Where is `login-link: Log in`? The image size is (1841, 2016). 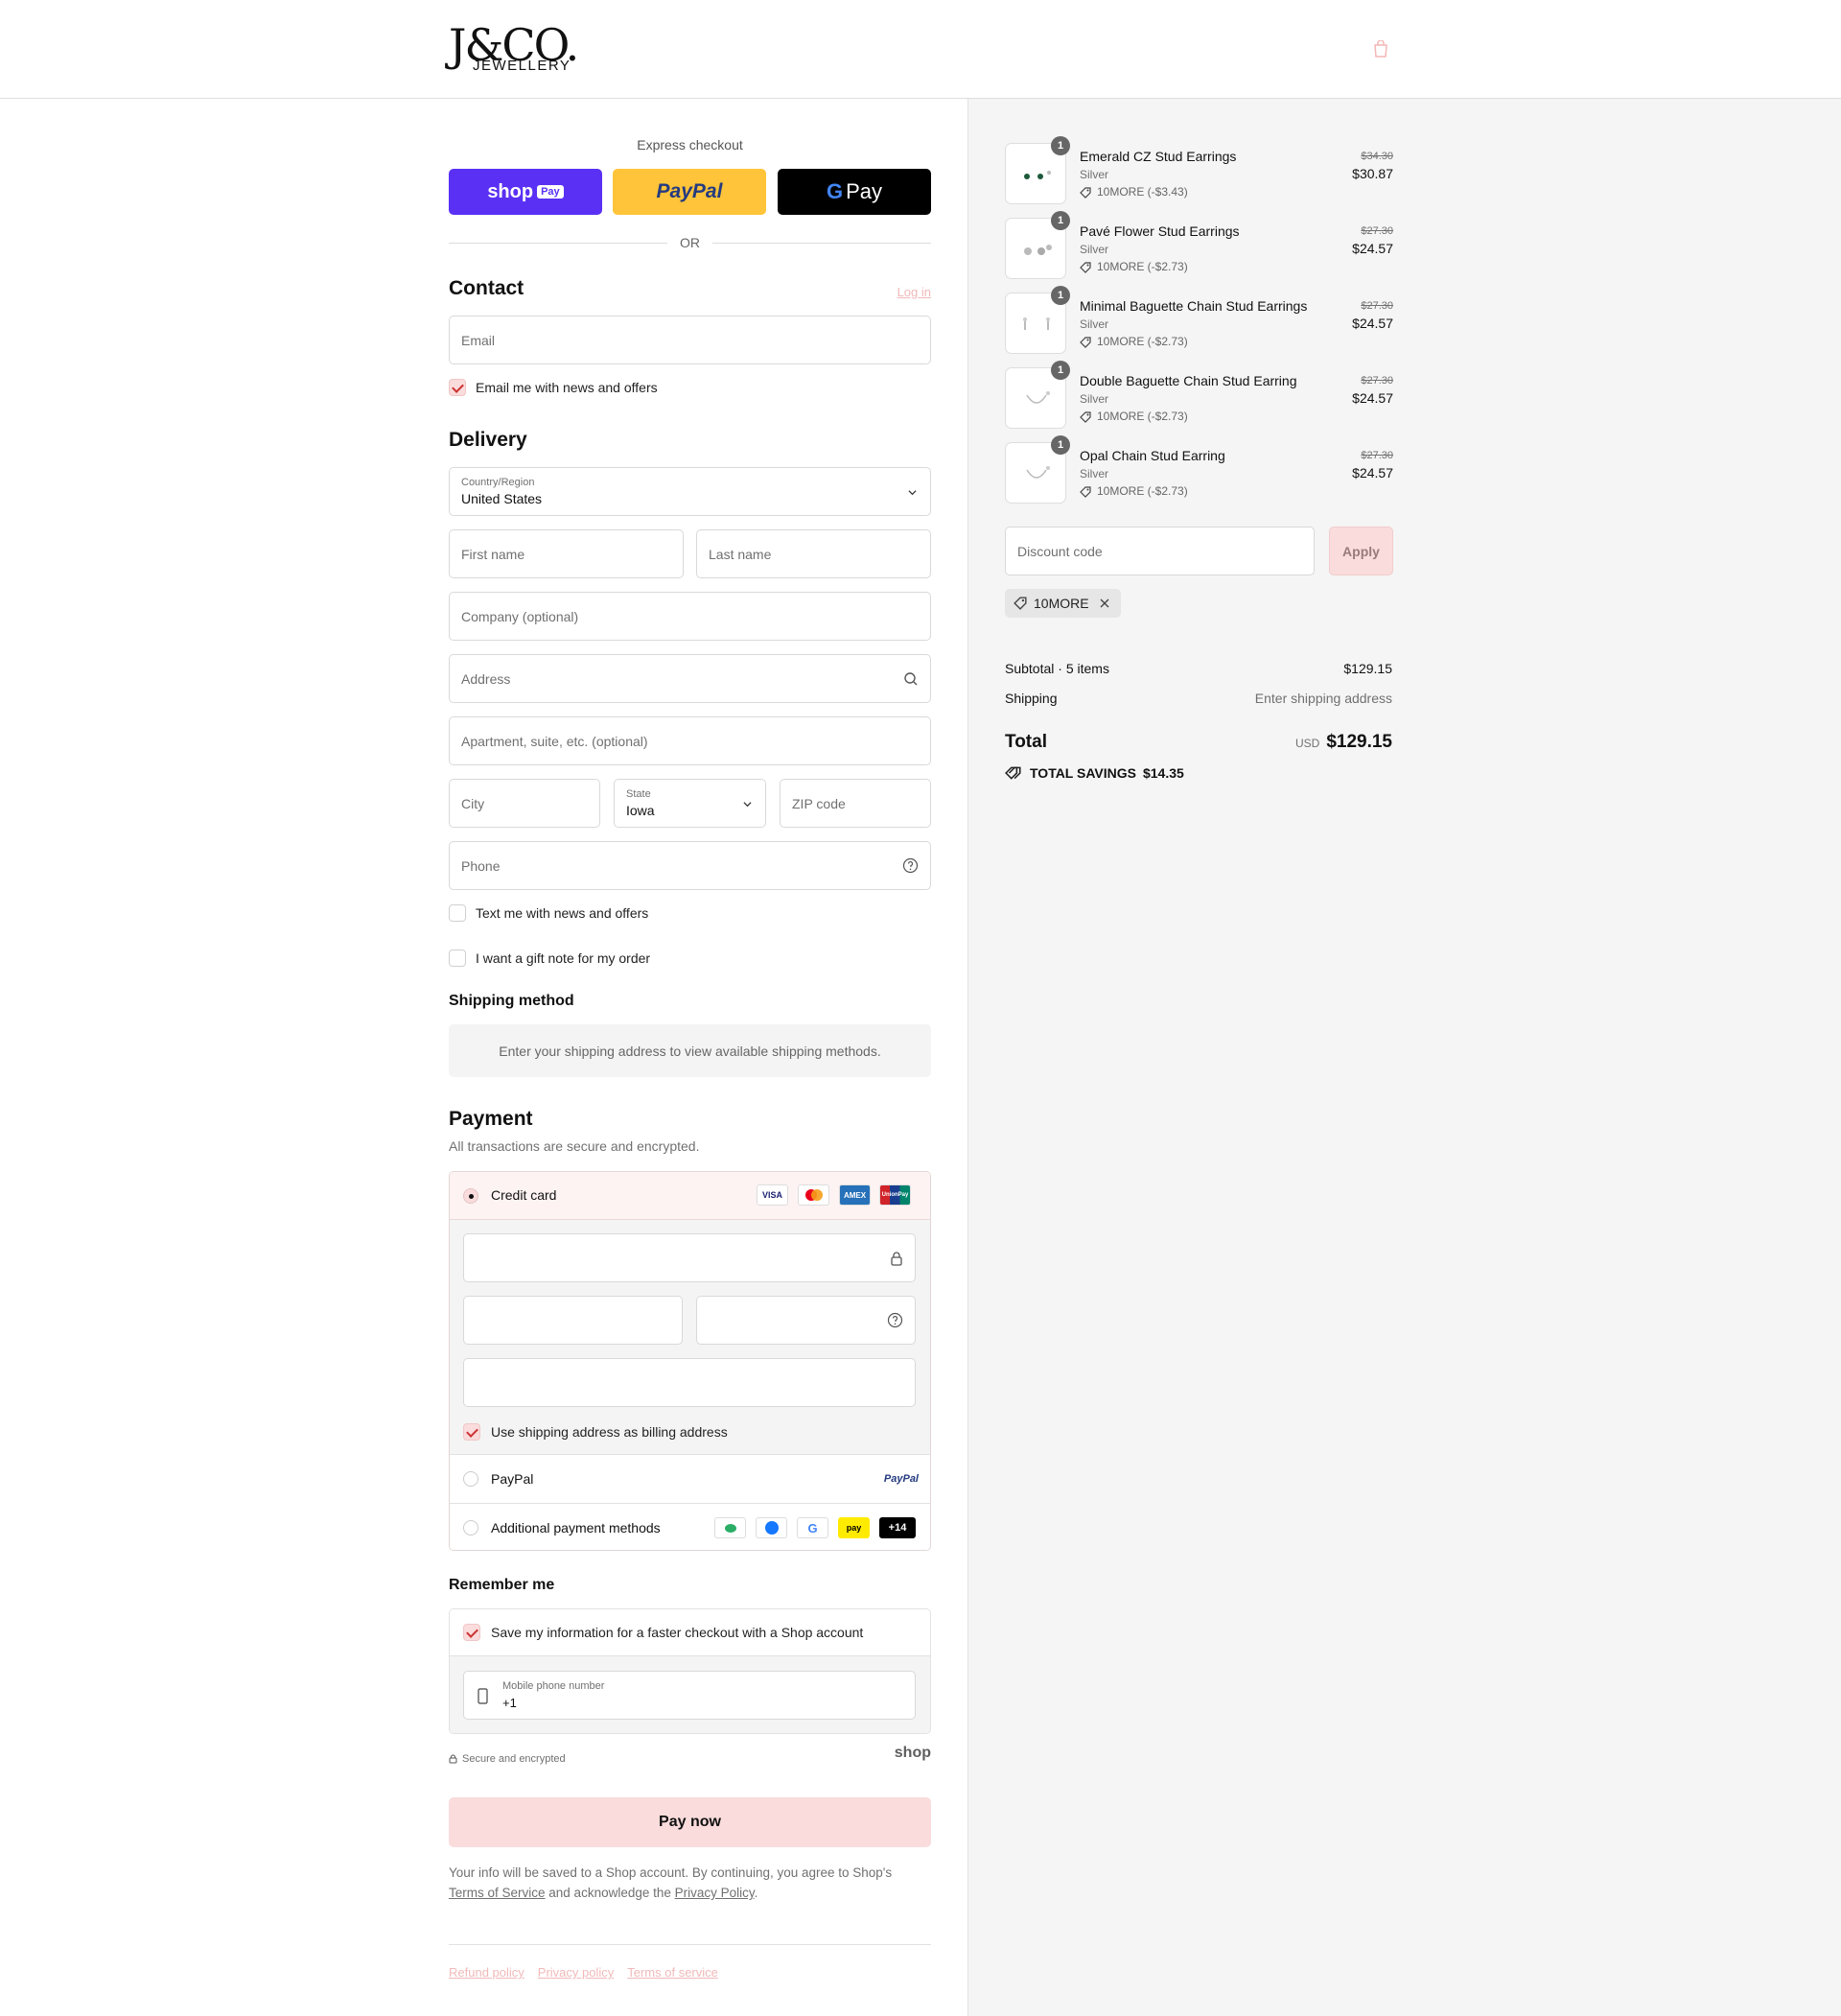 login-link: Log in is located at coordinates (914, 292).